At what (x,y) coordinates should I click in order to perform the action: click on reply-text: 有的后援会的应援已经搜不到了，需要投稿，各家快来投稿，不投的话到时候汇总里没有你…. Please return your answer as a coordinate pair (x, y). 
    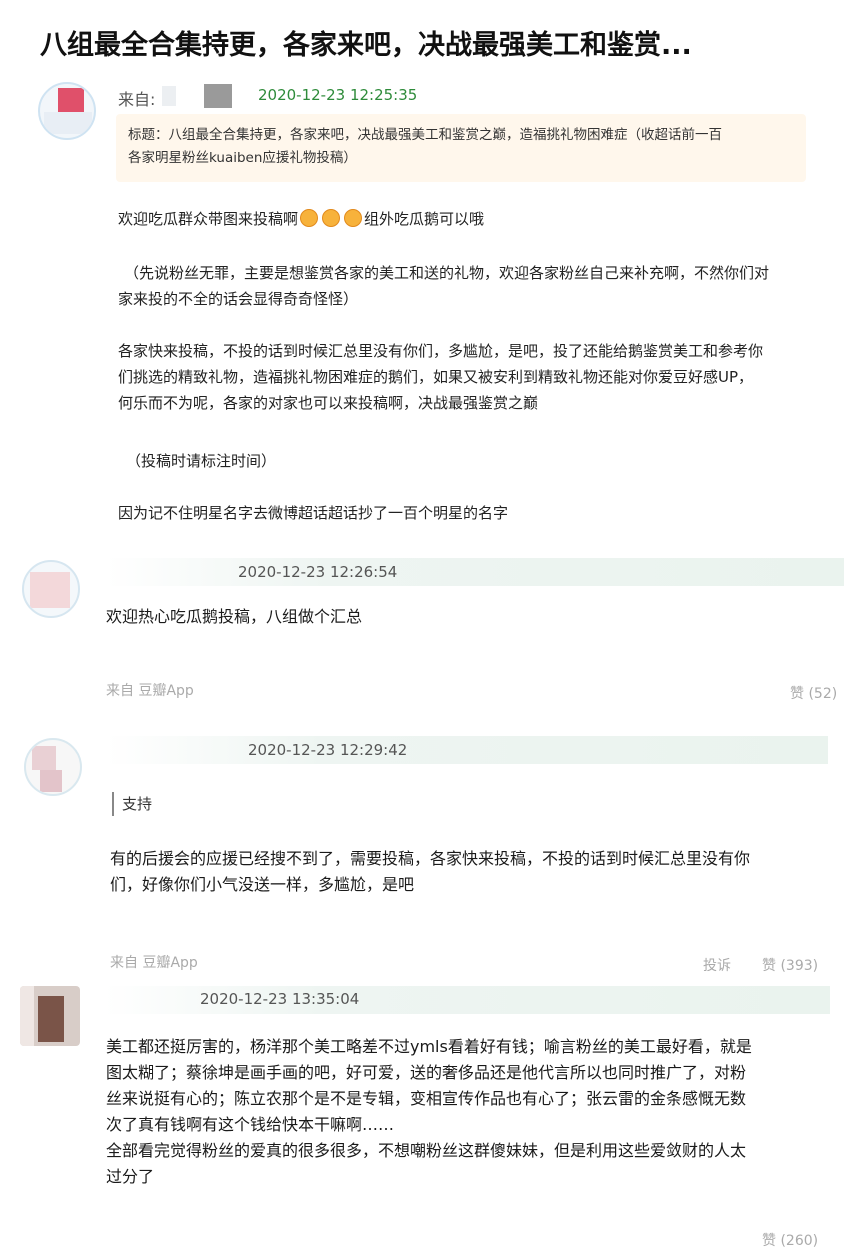
    Looking at the image, I should click on (430, 871).